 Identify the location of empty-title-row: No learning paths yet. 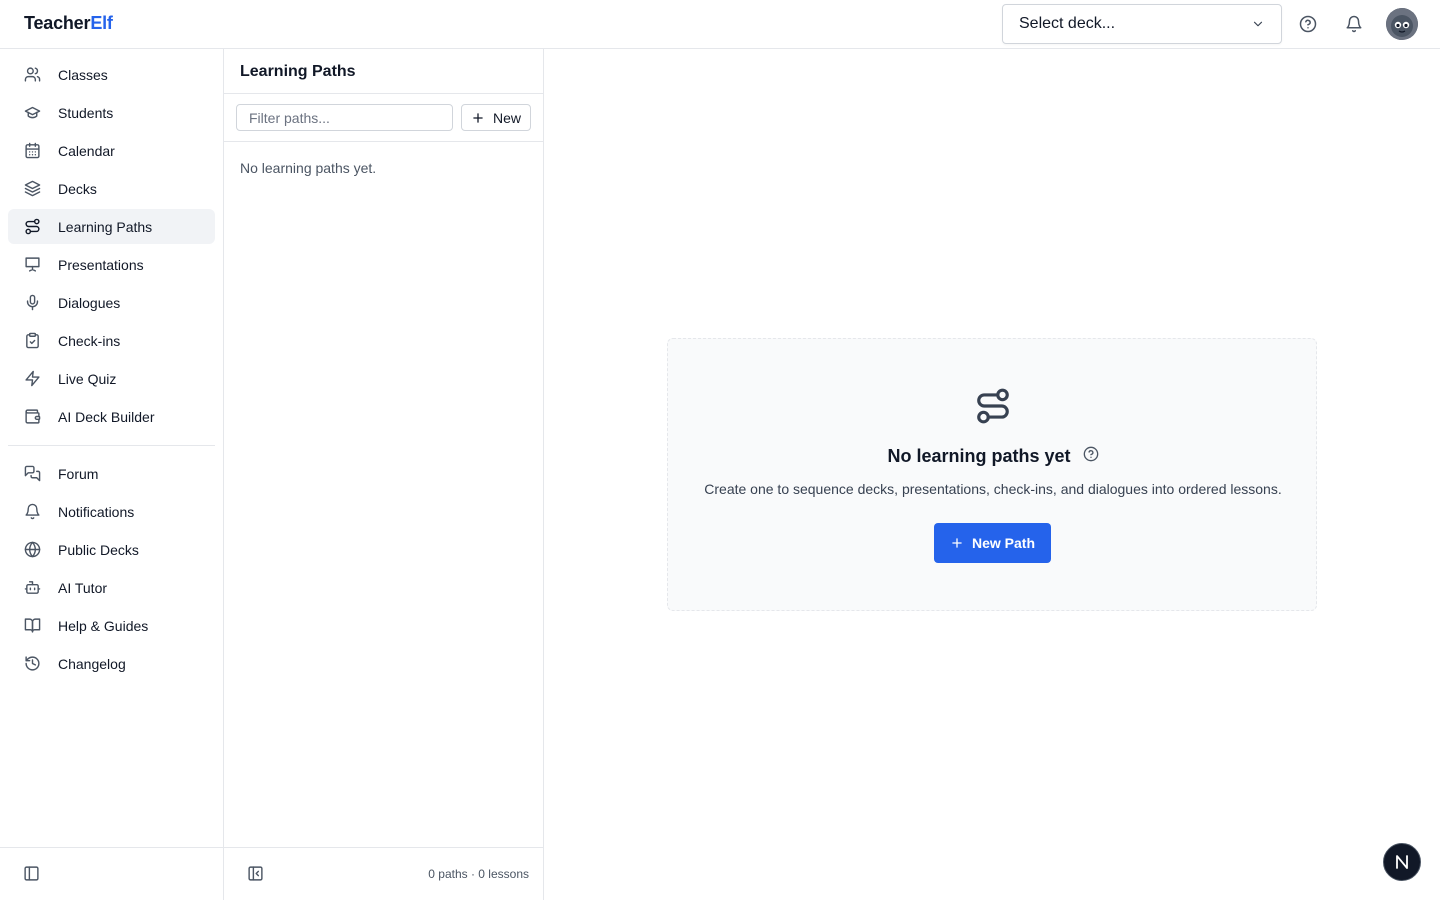
(993, 456).